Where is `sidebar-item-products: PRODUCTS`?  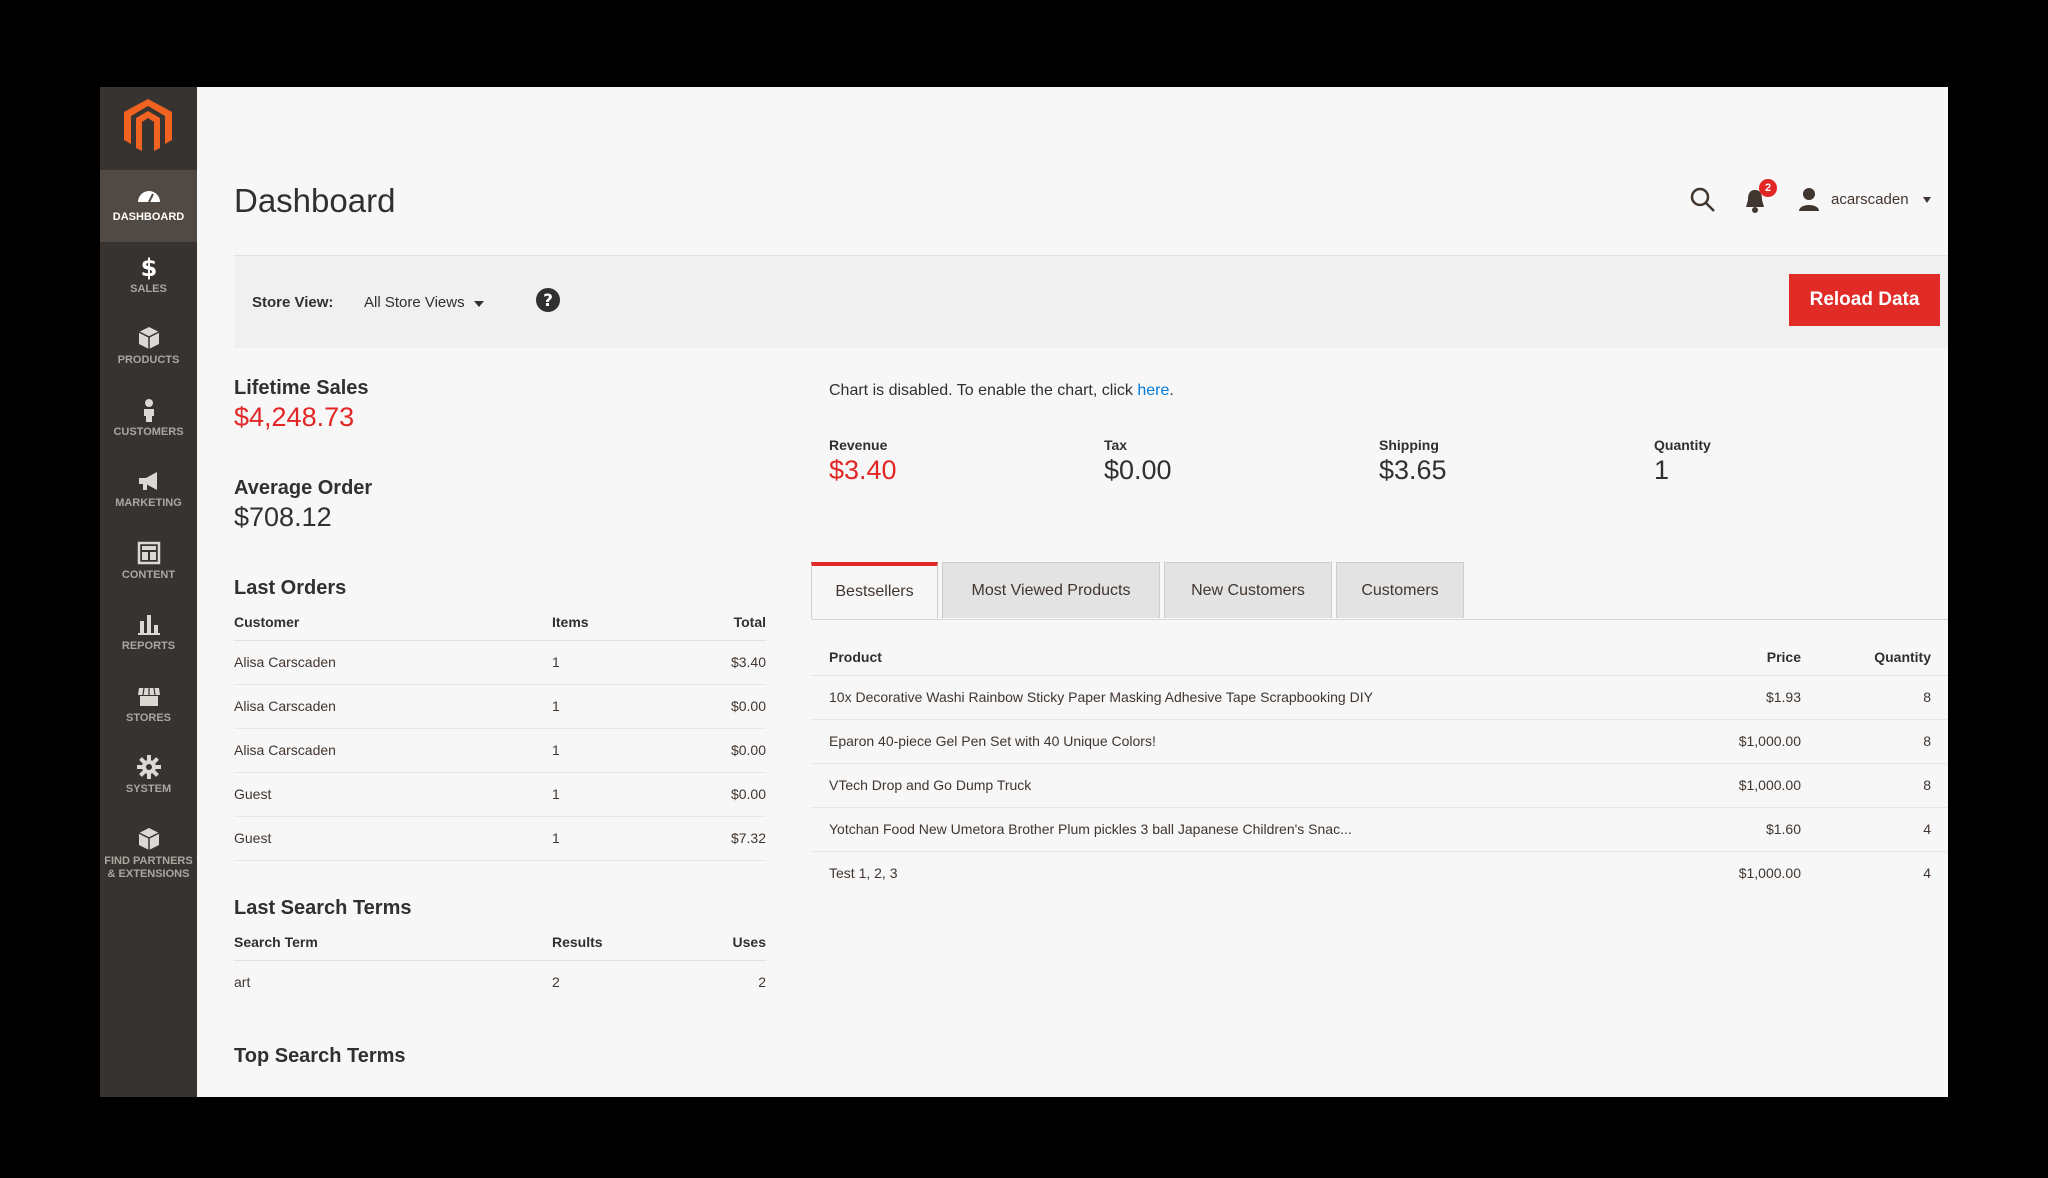 sidebar-item-products: PRODUCTS is located at coordinates (148, 349).